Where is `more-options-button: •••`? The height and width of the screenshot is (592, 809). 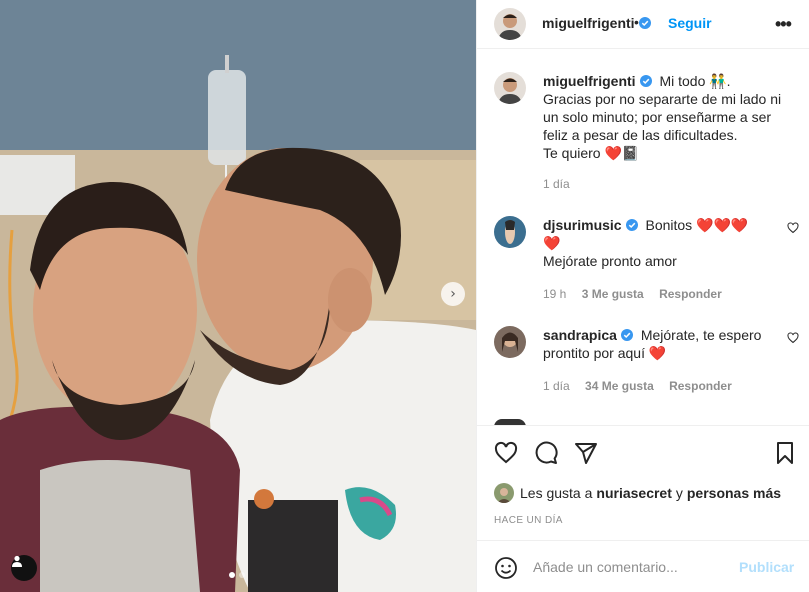
more-options-button: ••• is located at coordinates (783, 24).